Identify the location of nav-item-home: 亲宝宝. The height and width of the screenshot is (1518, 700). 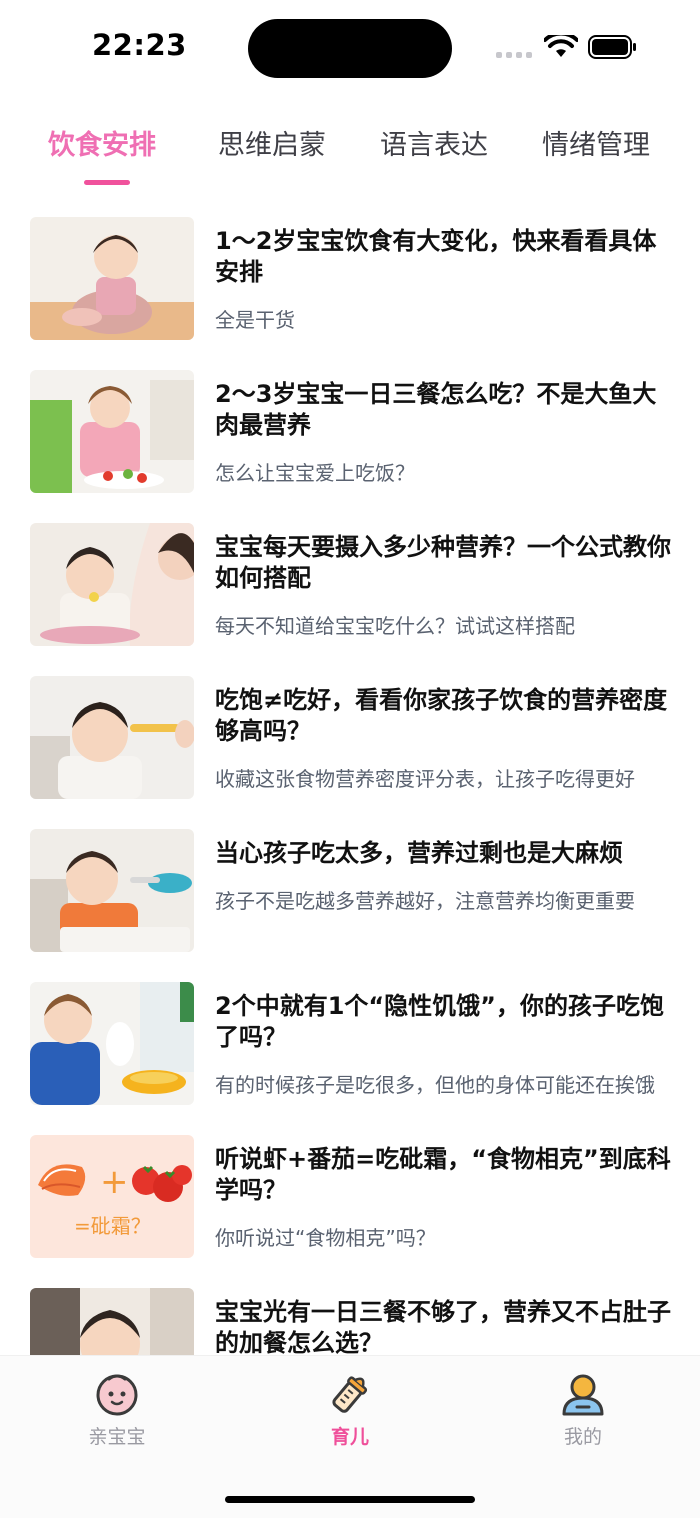
(117, 1410).